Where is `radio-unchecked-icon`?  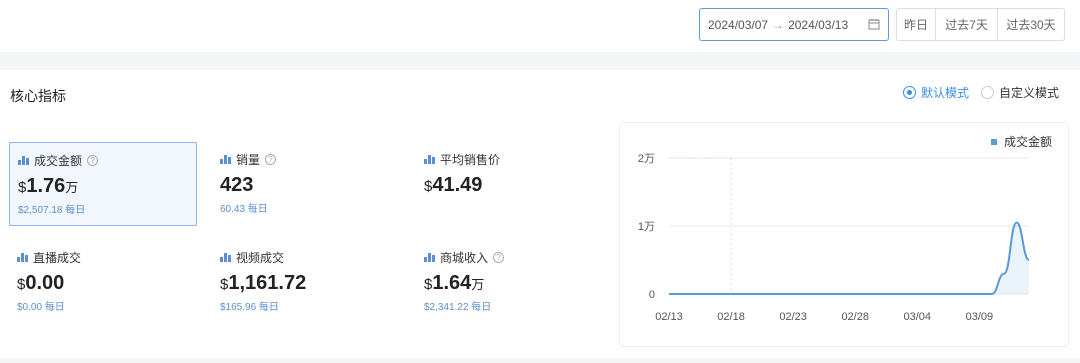
radio-unchecked-icon is located at coordinates (987, 92).